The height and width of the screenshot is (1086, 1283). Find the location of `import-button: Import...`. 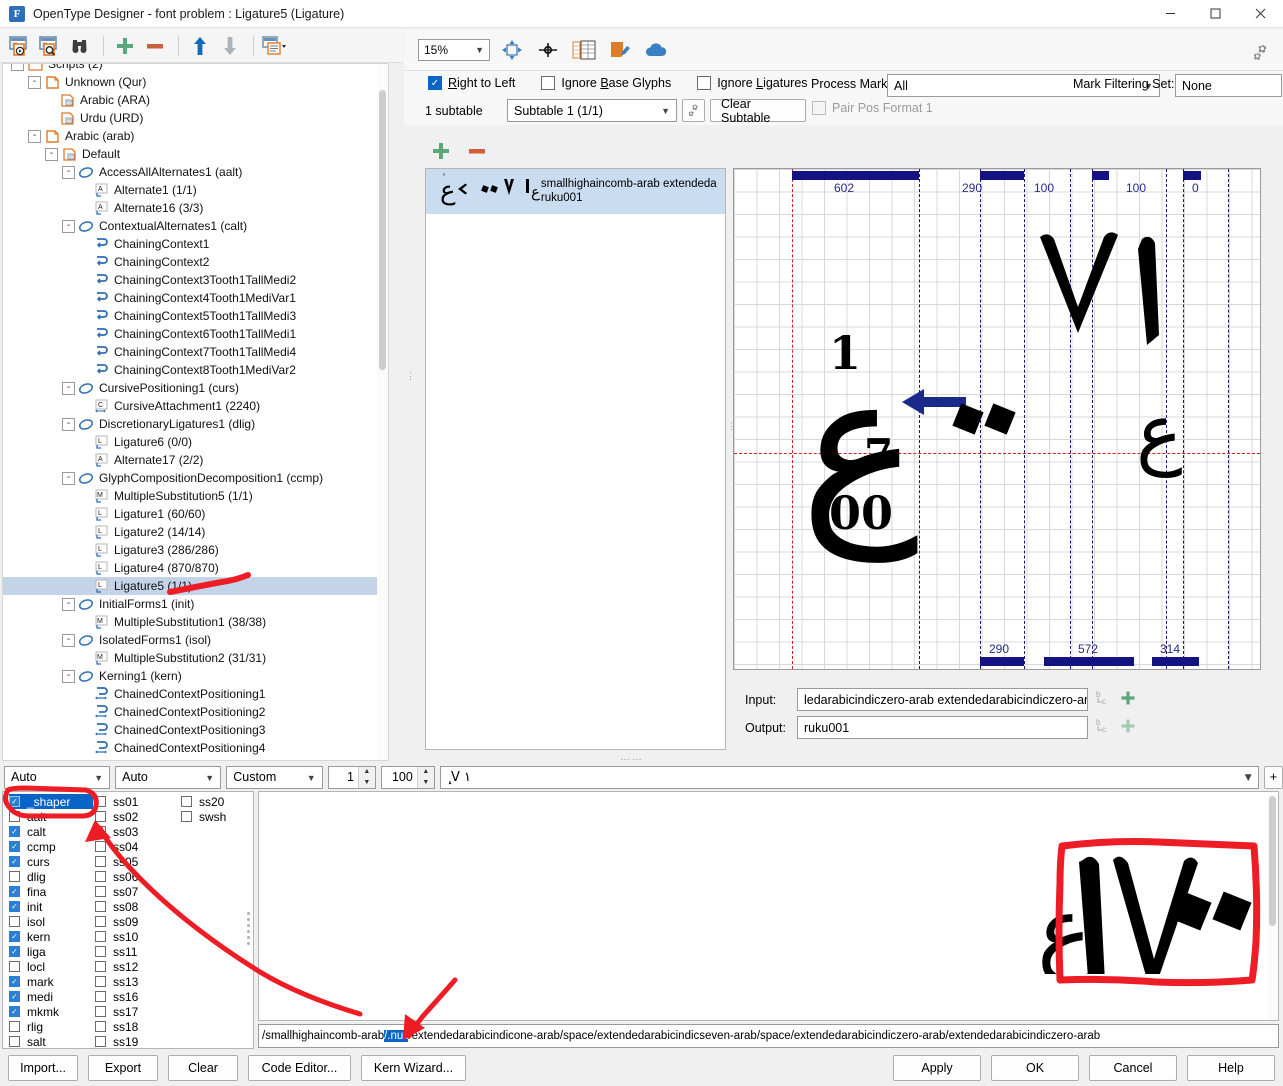

import-button: Import... is located at coordinates (43, 1068).